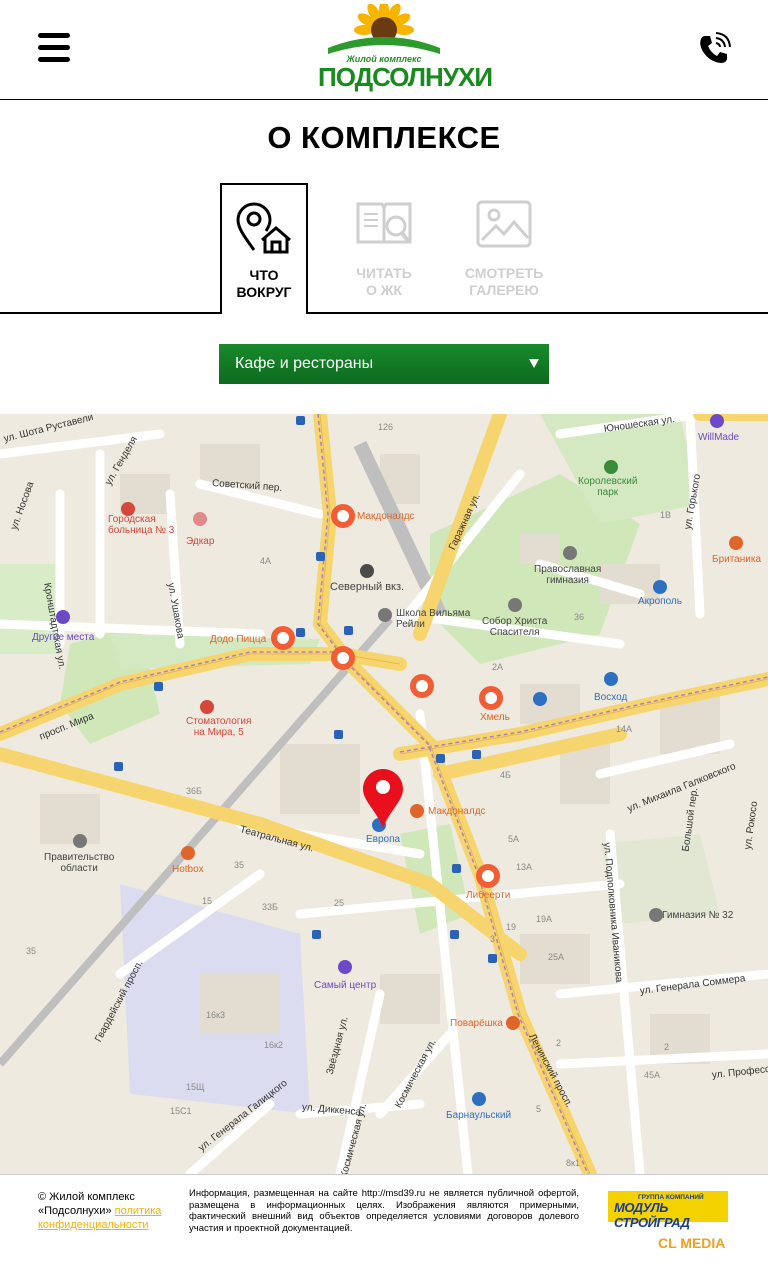 This screenshot has height=1265, width=768. Describe the element at coordinates (263, 228) in the screenshot. I see `location-home-icon` at that location.